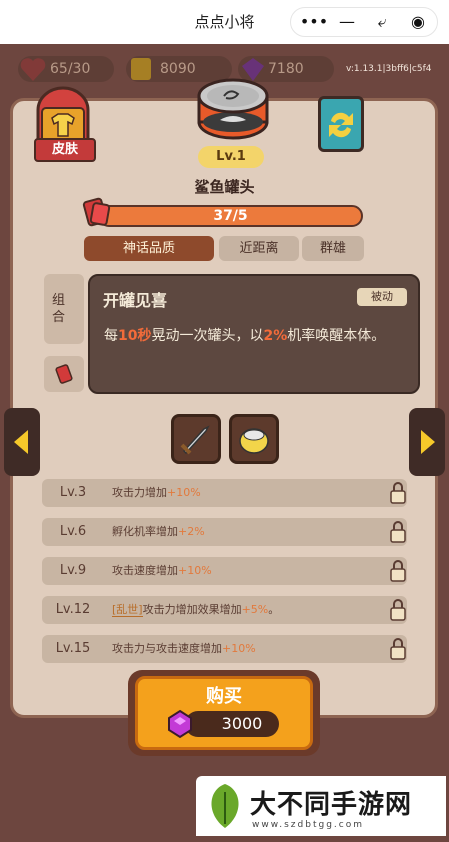  What do you see at coordinates (73, 492) in the screenshot?
I see `level-number: Lv.3` at bounding box center [73, 492].